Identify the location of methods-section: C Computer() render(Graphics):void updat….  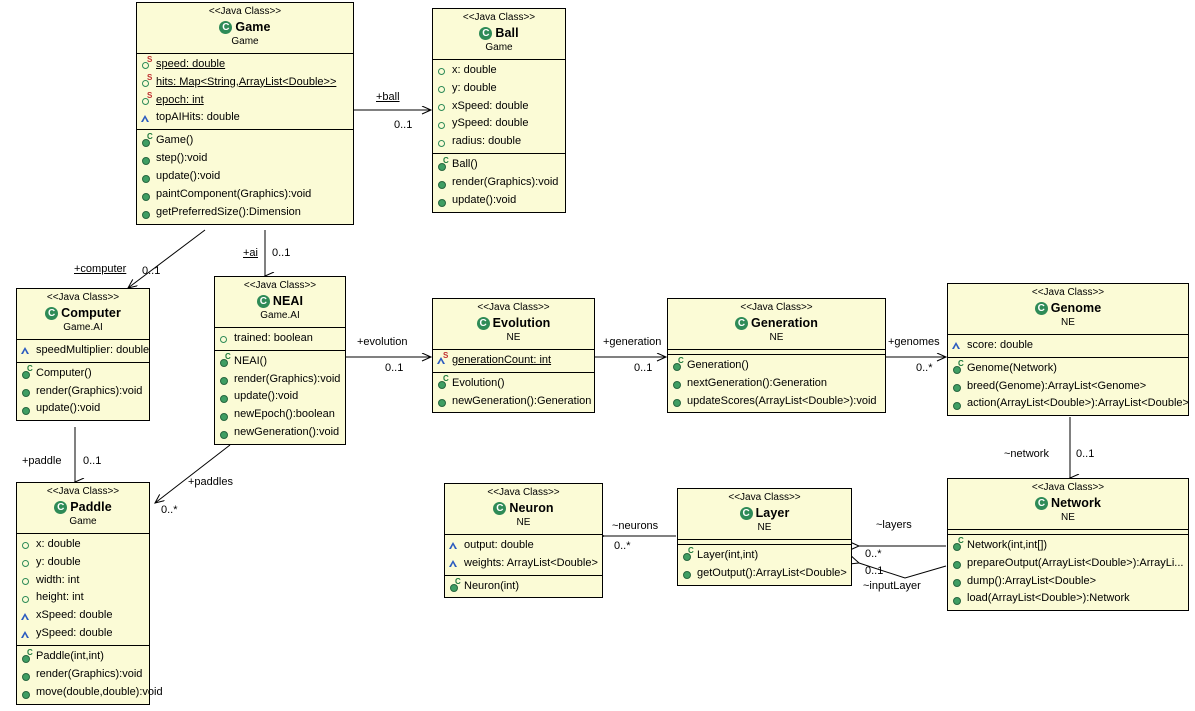
(83, 392).